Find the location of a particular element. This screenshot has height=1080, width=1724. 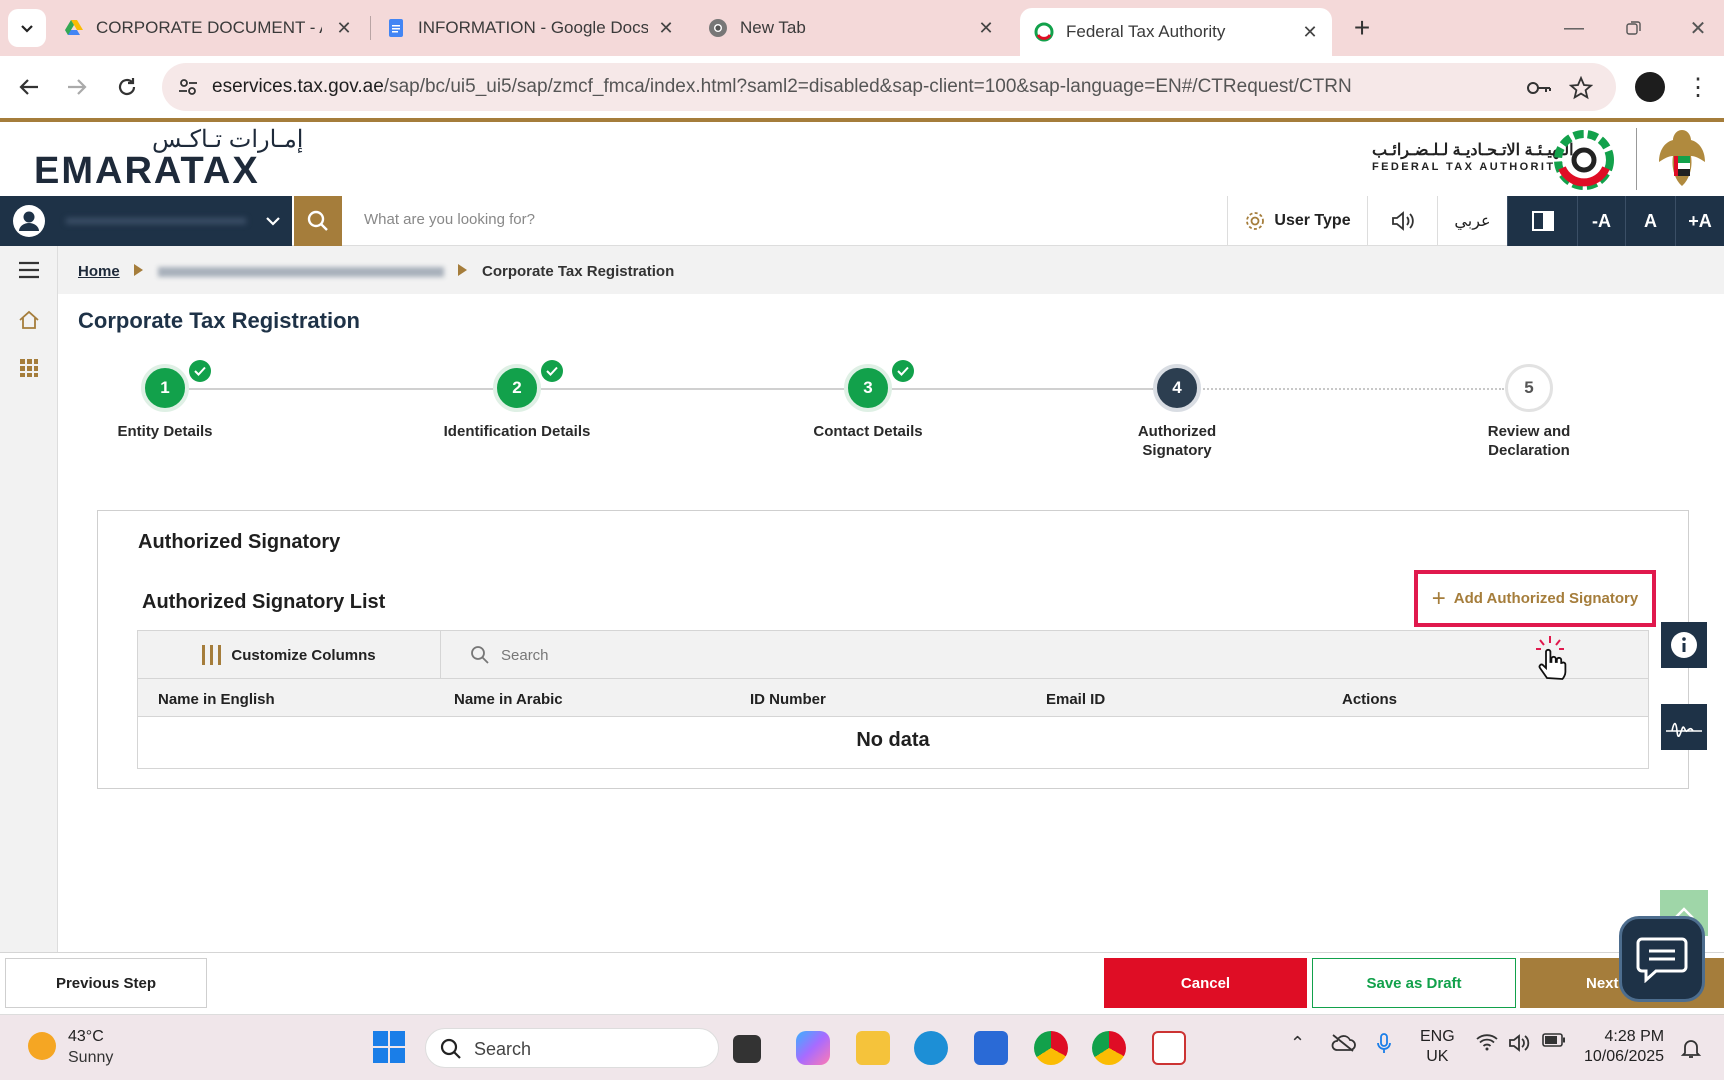

font-increase-button: +A is located at coordinates (1699, 221).